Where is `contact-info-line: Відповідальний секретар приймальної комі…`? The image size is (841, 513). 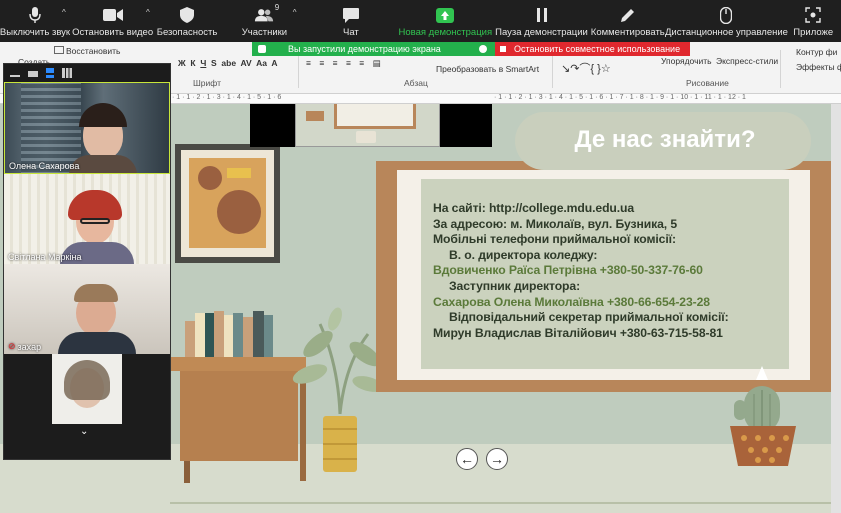 contact-info-line: Відповідальний секретар приймальної комі… is located at coordinates (589, 317).